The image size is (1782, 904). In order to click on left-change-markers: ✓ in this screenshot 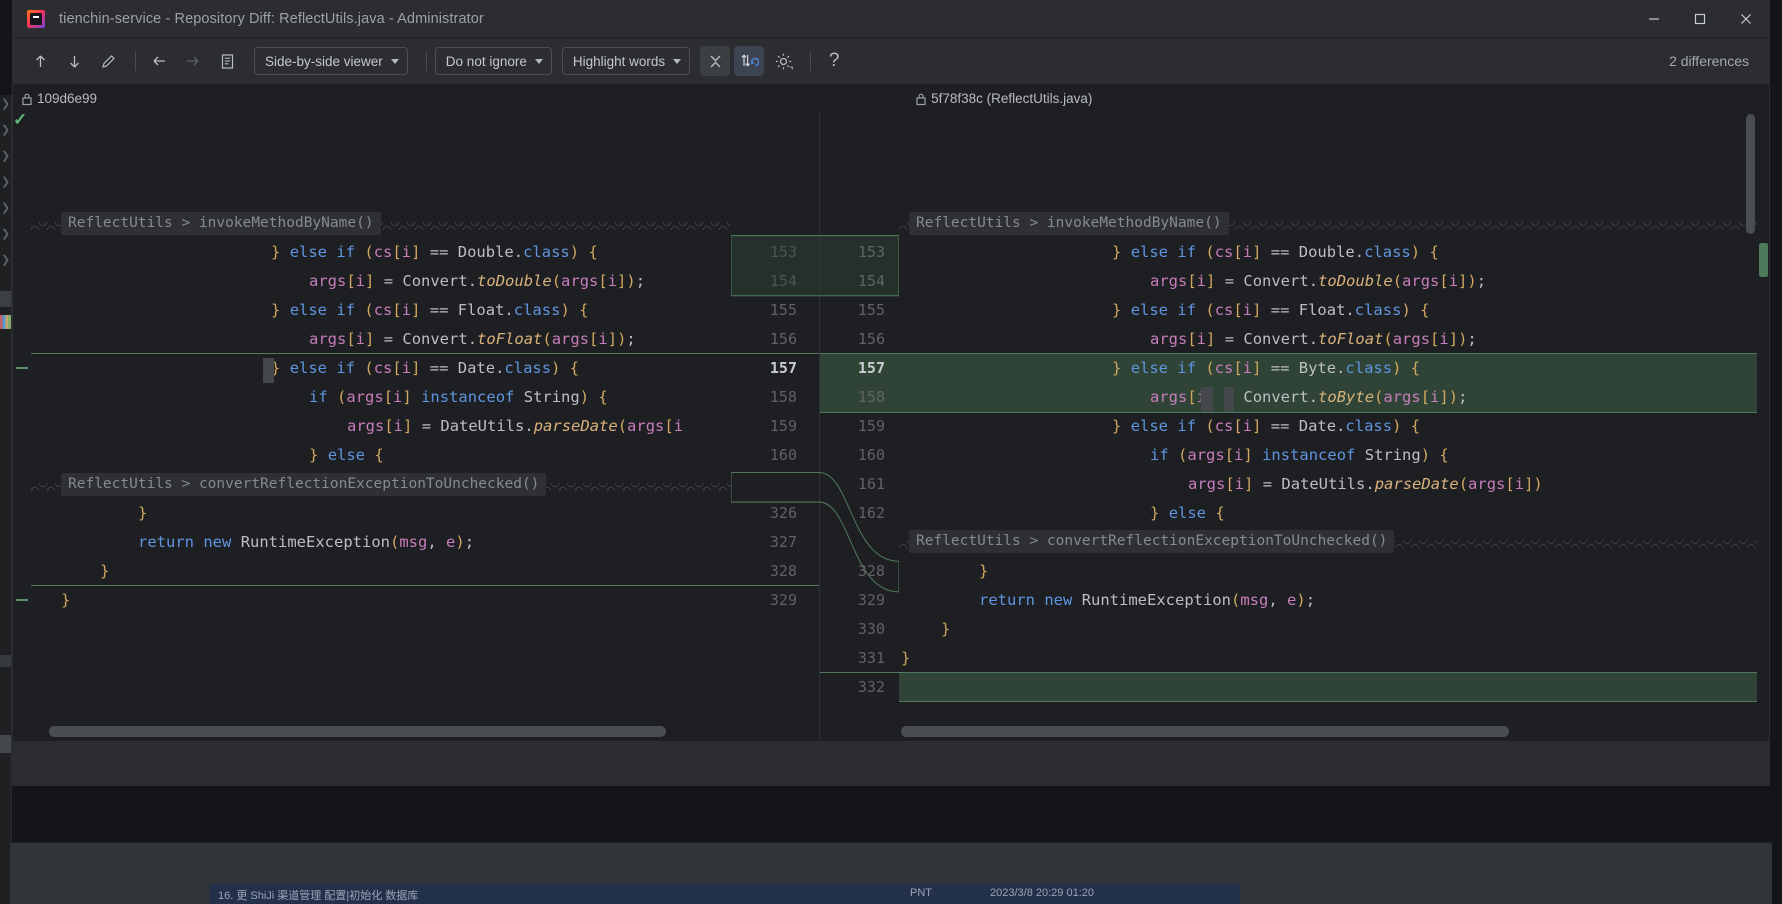, I will do `click(22, 425)`.